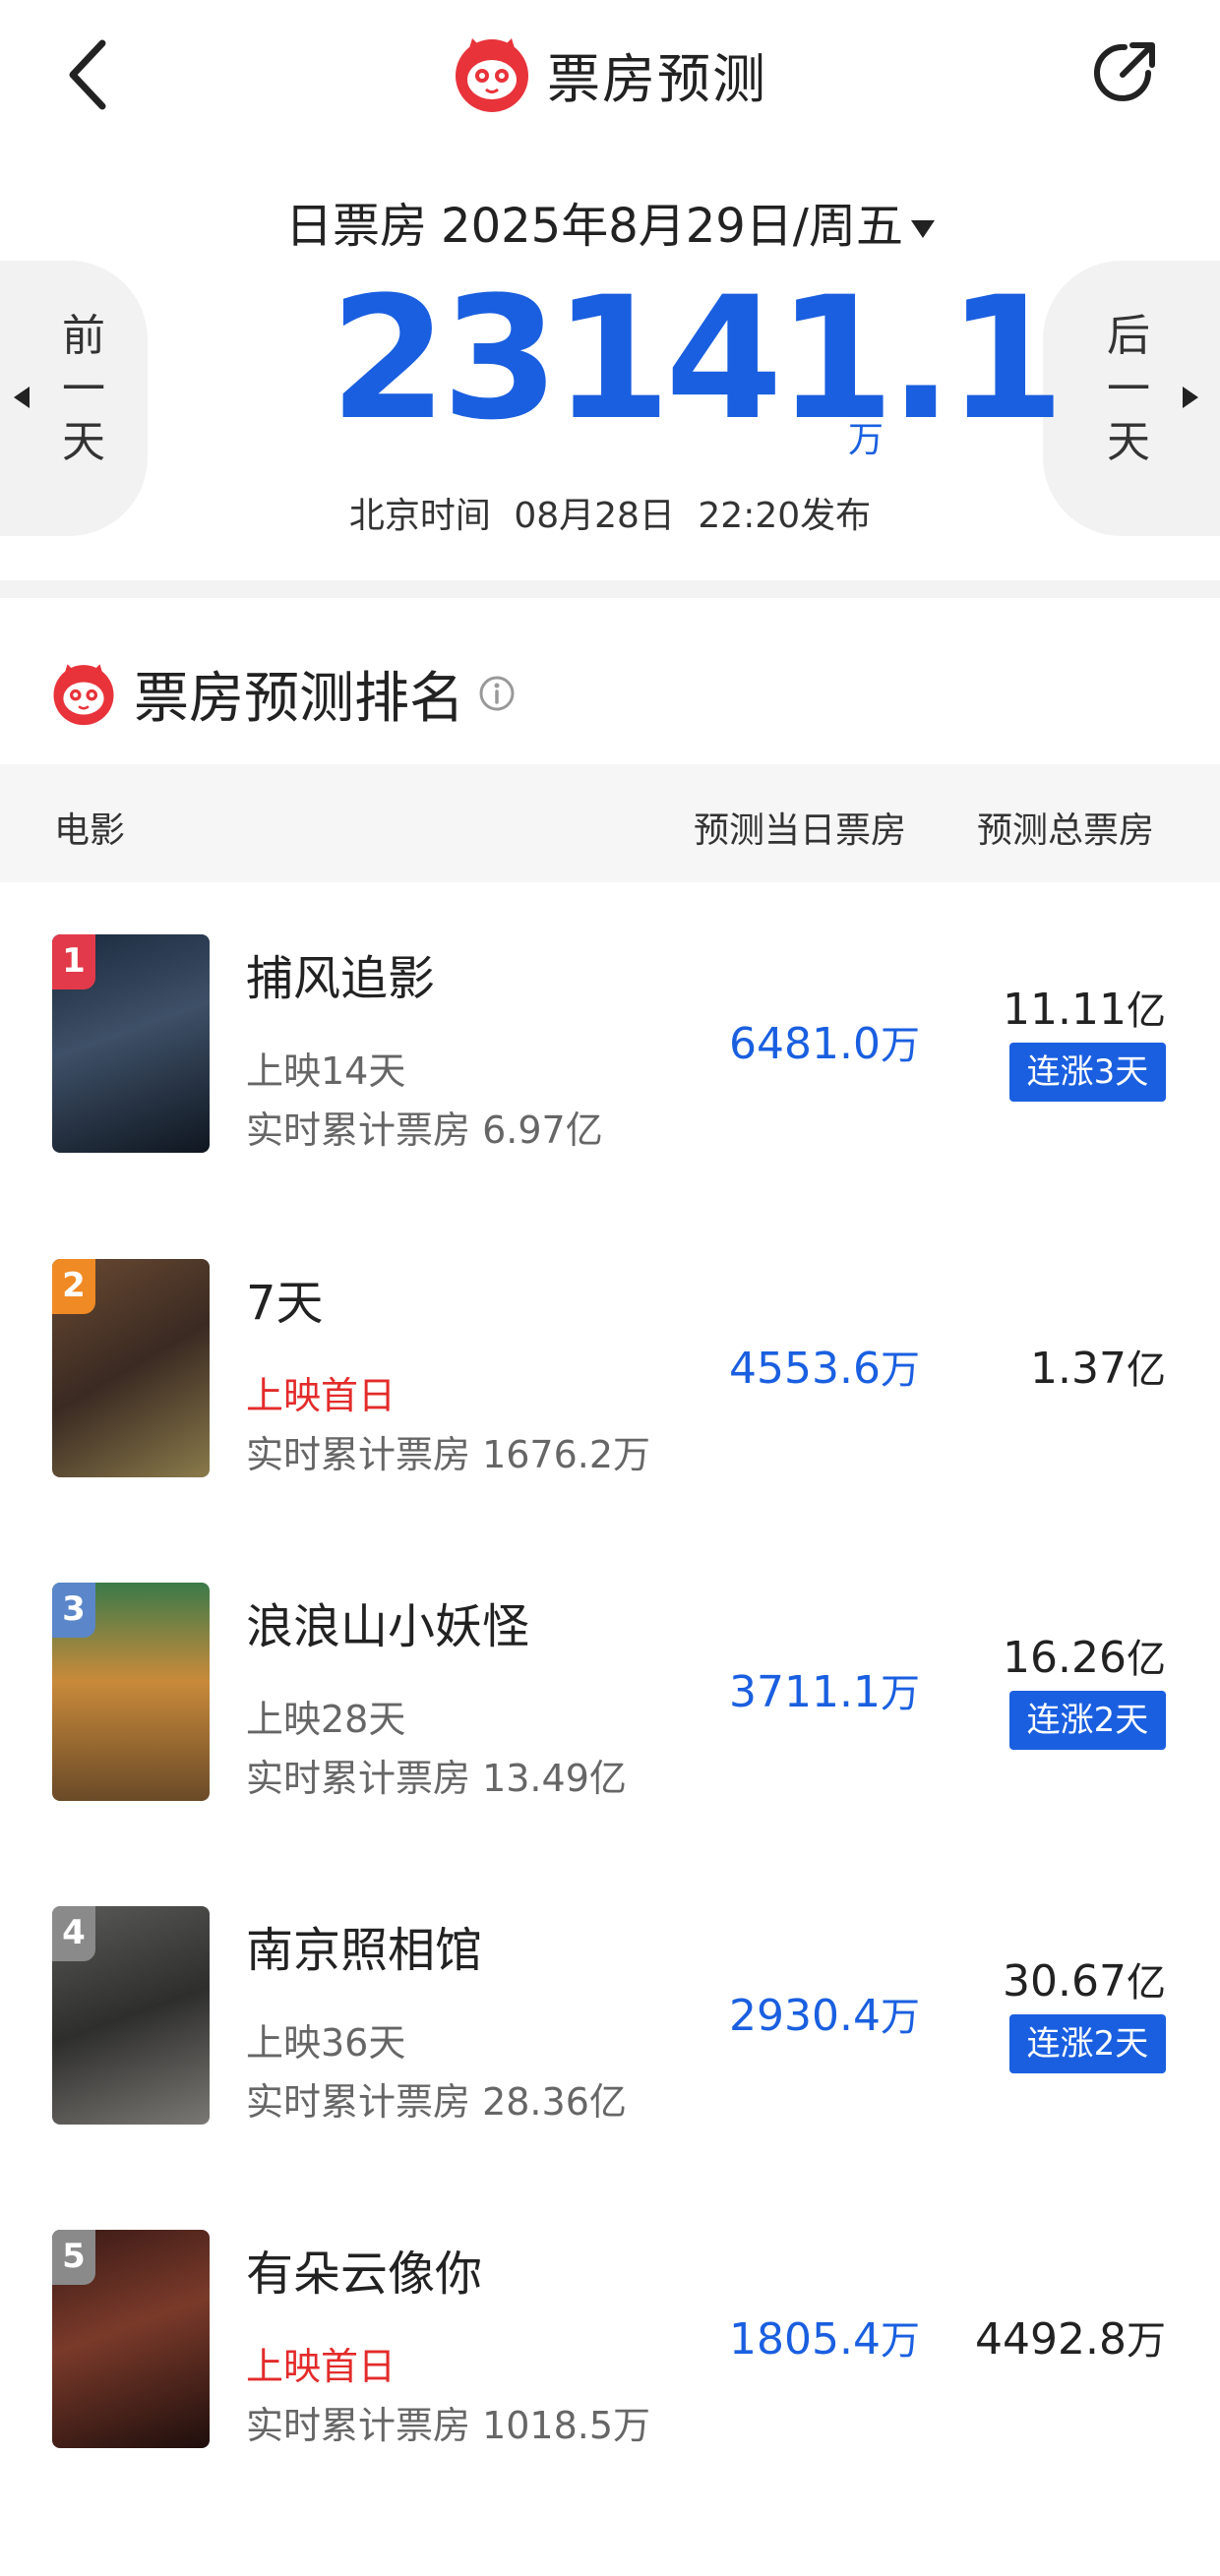 The height and width of the screenshot is (2576, 1220). I want to click on predicted-total: 16.26亿, so click(1045, 1655).